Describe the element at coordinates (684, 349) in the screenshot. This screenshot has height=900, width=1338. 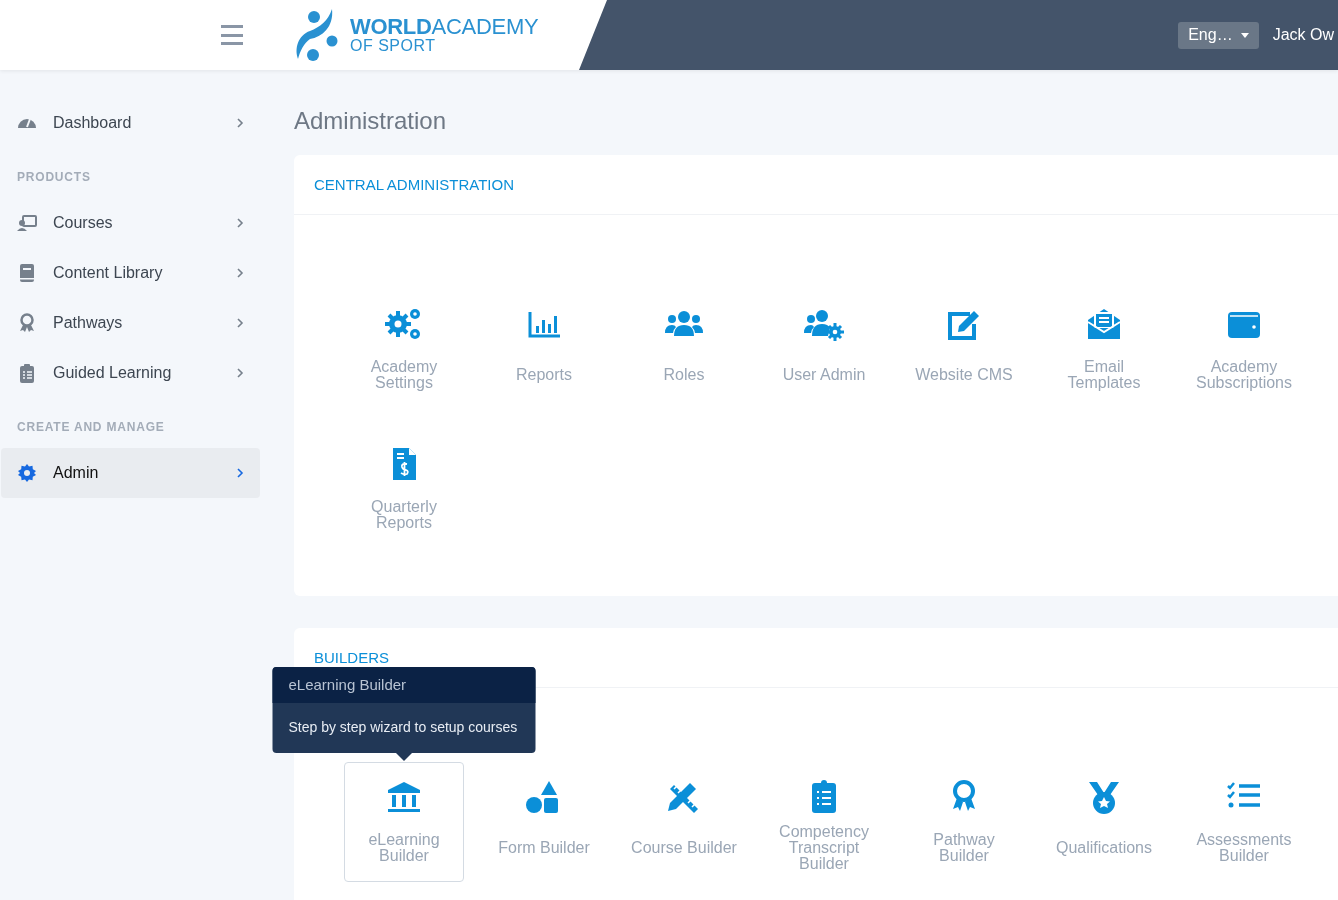
I see `tile: Roles` at that location.